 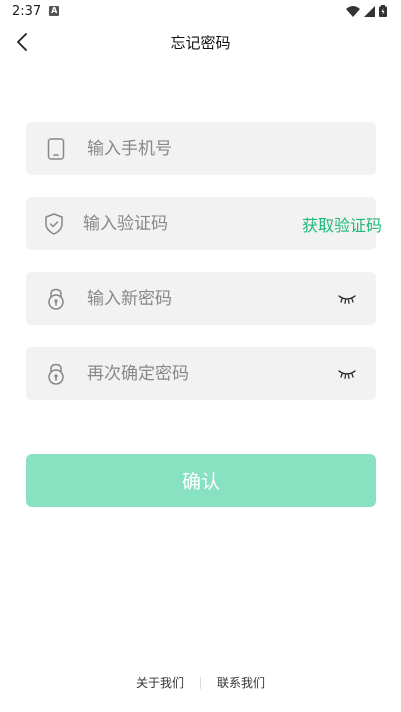 I want to click on get-code-button: 获取验证码, so click(x=342, y=224).